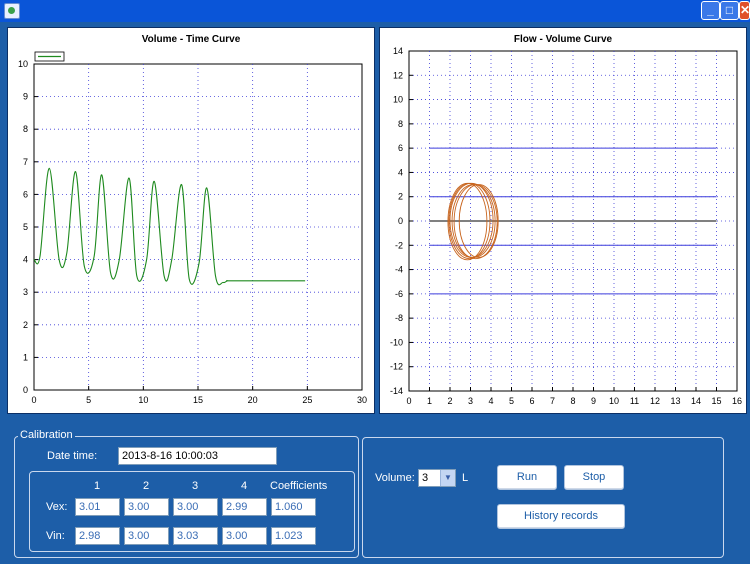 The width and height of the screenshot is (750, 564). I want to click on column-header-3: 3, so click(195, 486).